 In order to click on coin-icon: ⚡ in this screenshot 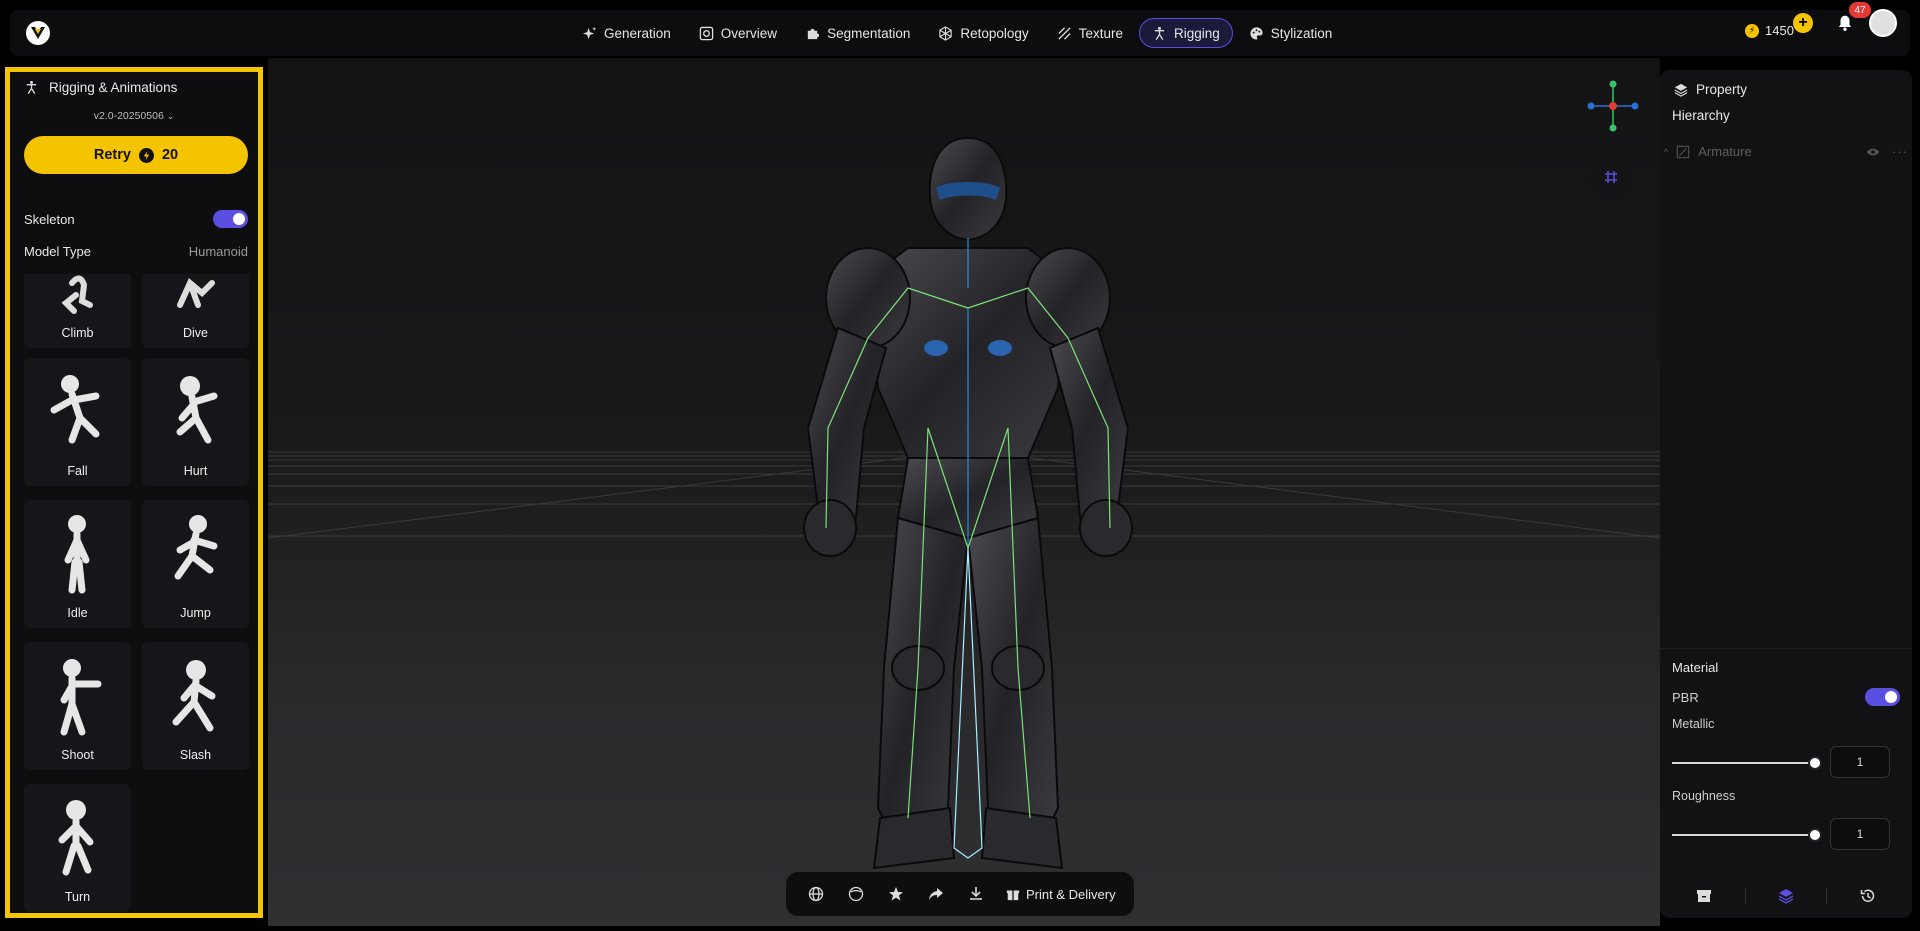, I will do `click(1752, 30)`.